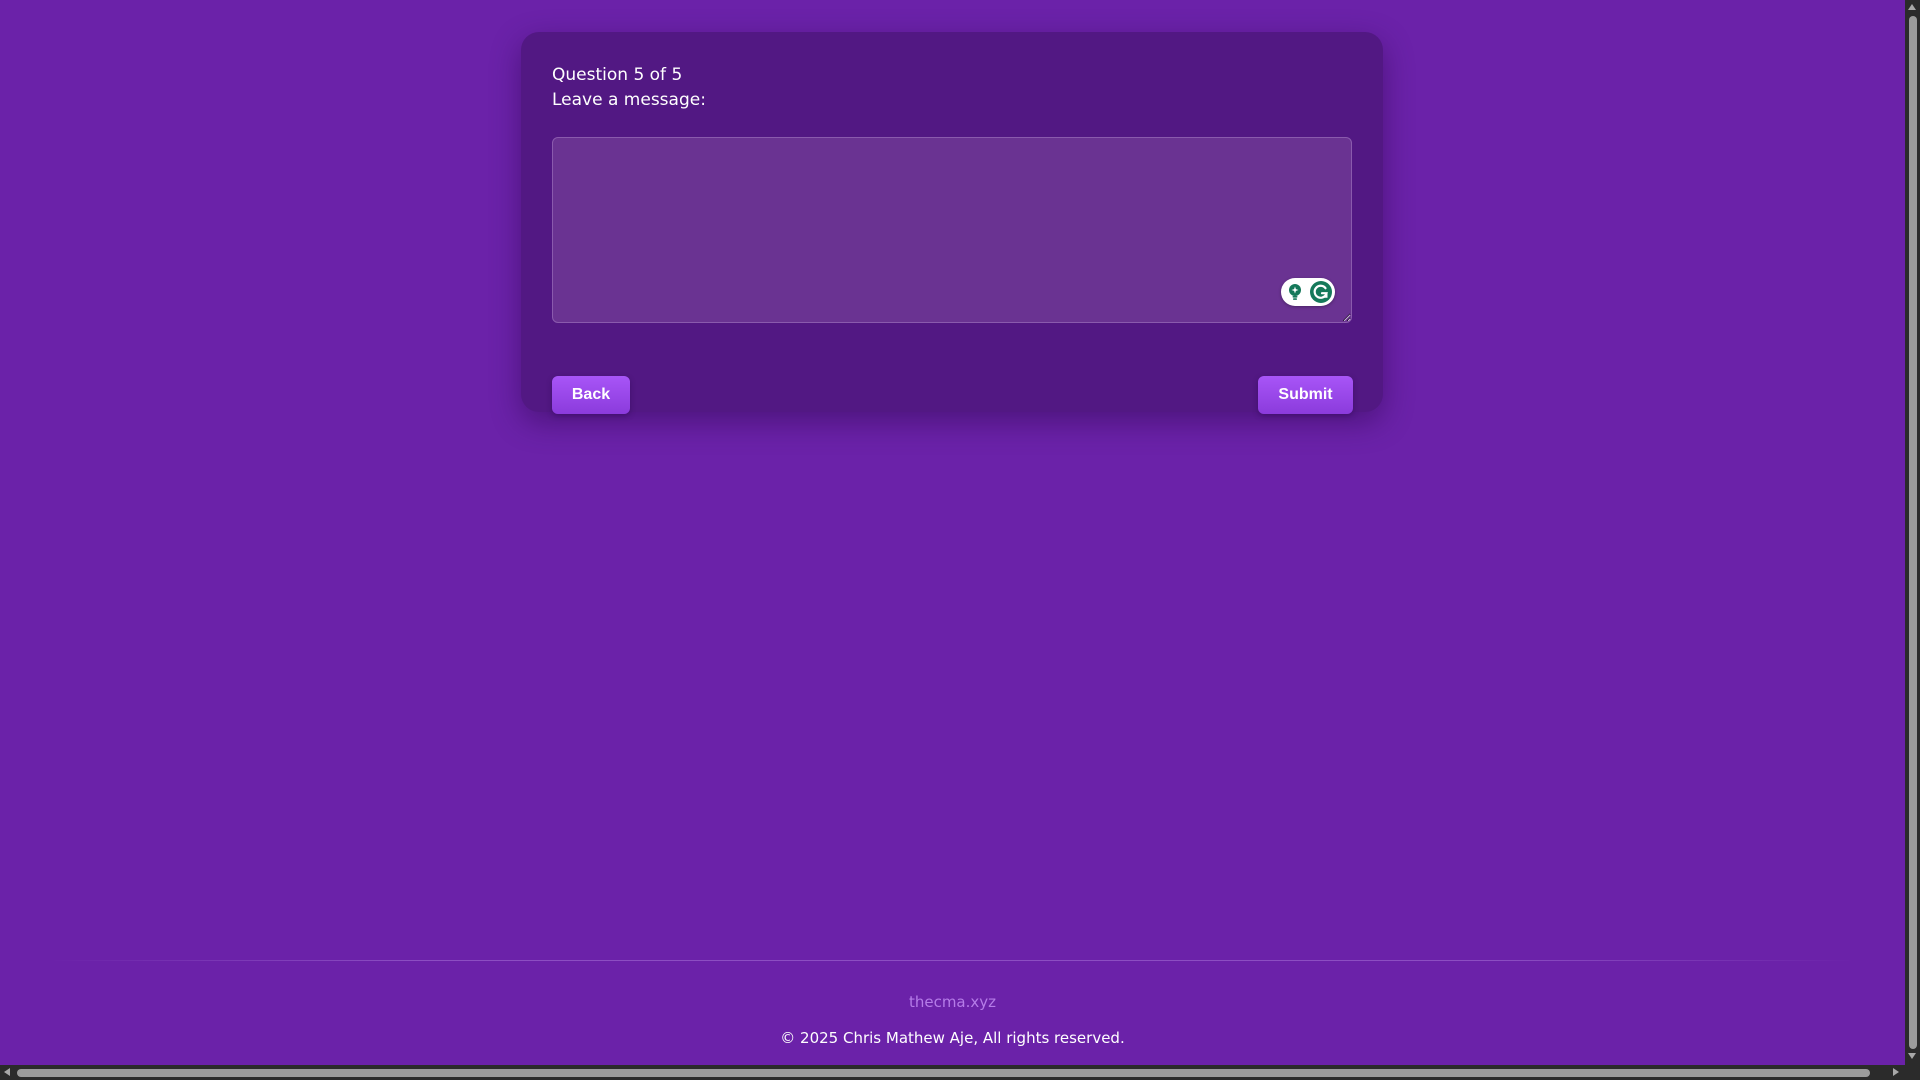 The image size is (1920, 1080). Describe the element at coordinates (1896, 1072) in the screenshot. I see `scroll-right-arrow-icon` at that location.